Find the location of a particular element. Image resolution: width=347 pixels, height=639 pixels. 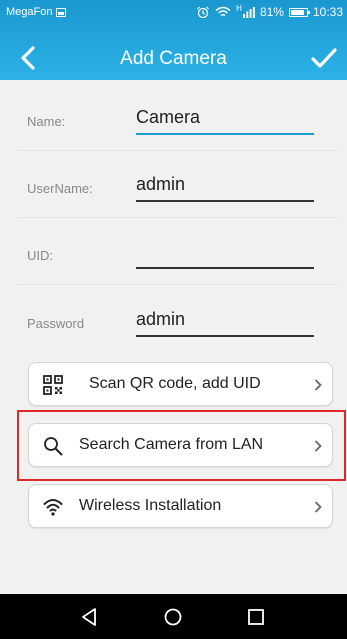

carrier-group: MegaFon is located at coordinates (36, 12).